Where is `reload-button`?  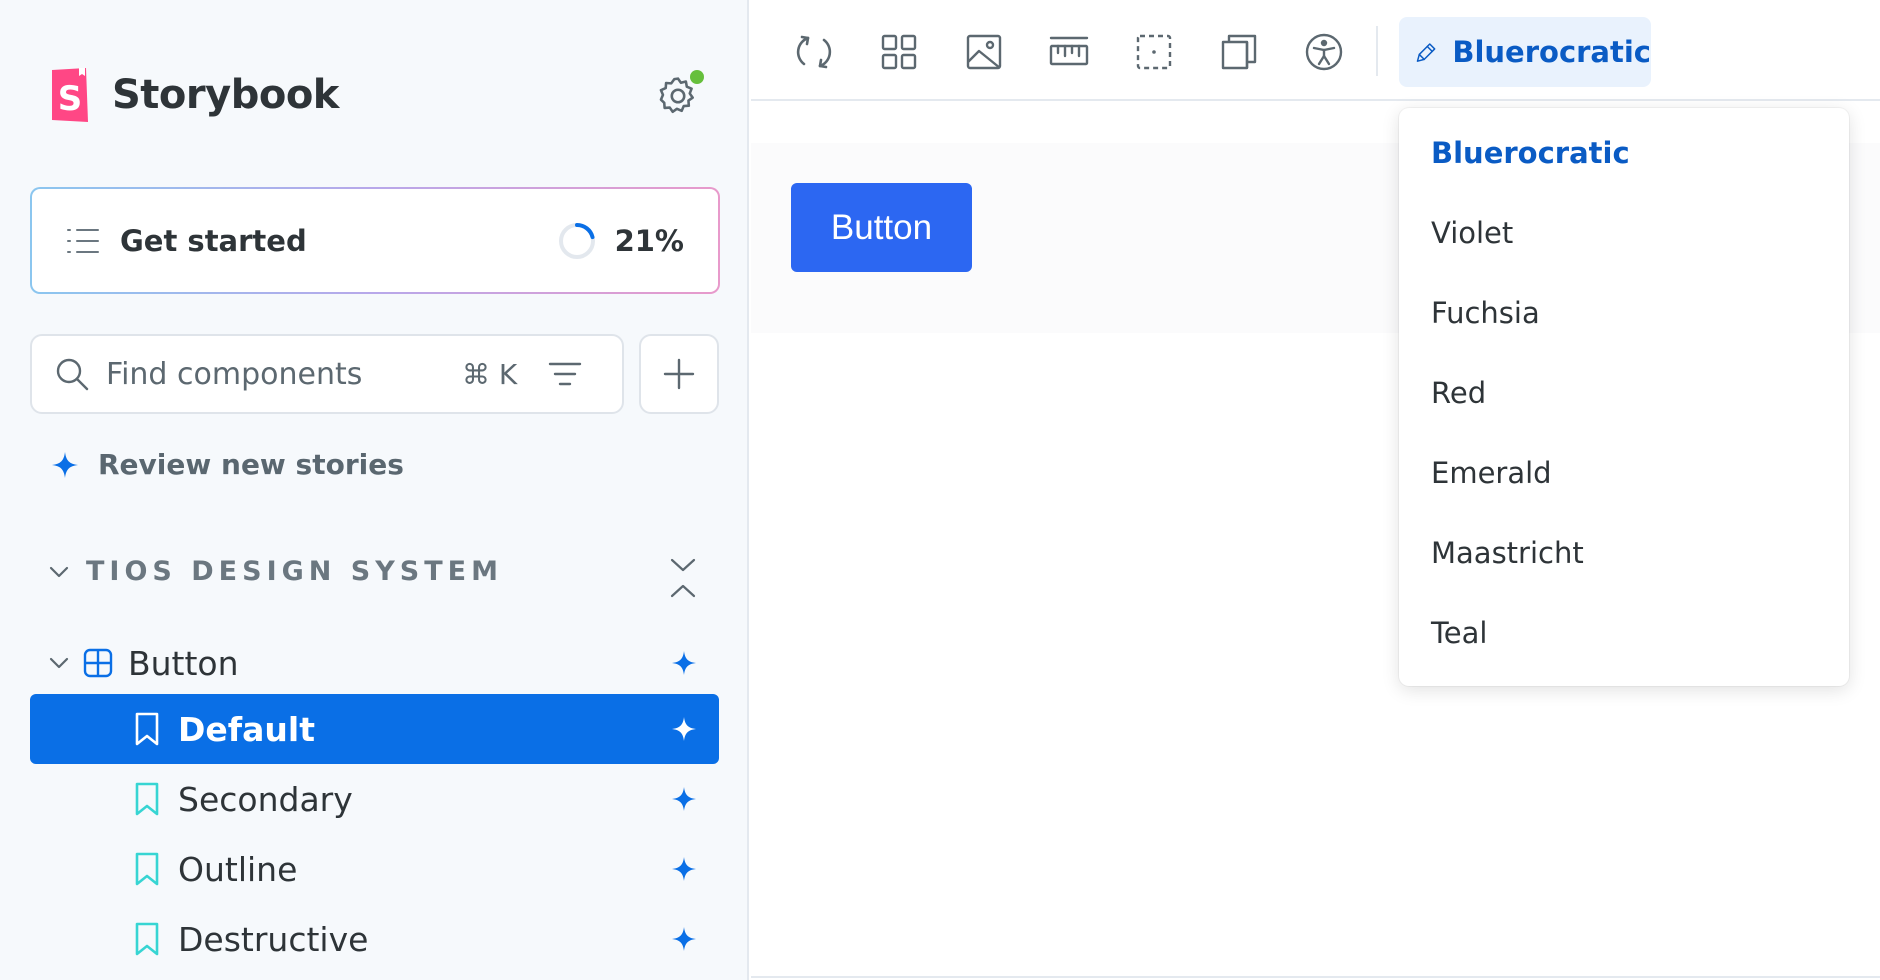
reload-button is located at coordinates (814, 52).